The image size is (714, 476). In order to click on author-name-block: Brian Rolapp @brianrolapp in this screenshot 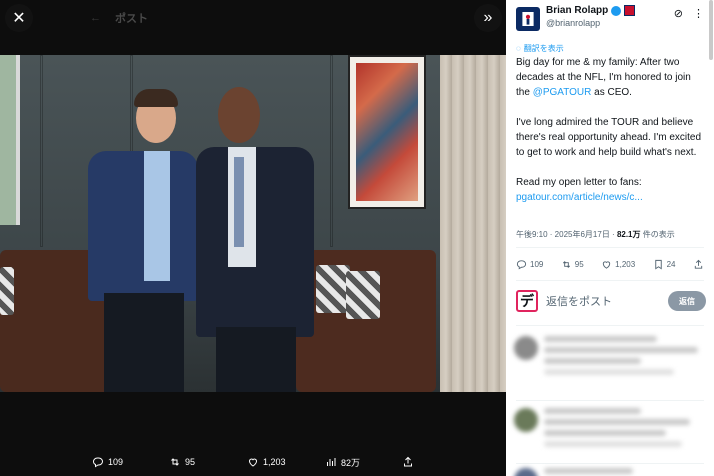, I will do `click(591, 18)`.